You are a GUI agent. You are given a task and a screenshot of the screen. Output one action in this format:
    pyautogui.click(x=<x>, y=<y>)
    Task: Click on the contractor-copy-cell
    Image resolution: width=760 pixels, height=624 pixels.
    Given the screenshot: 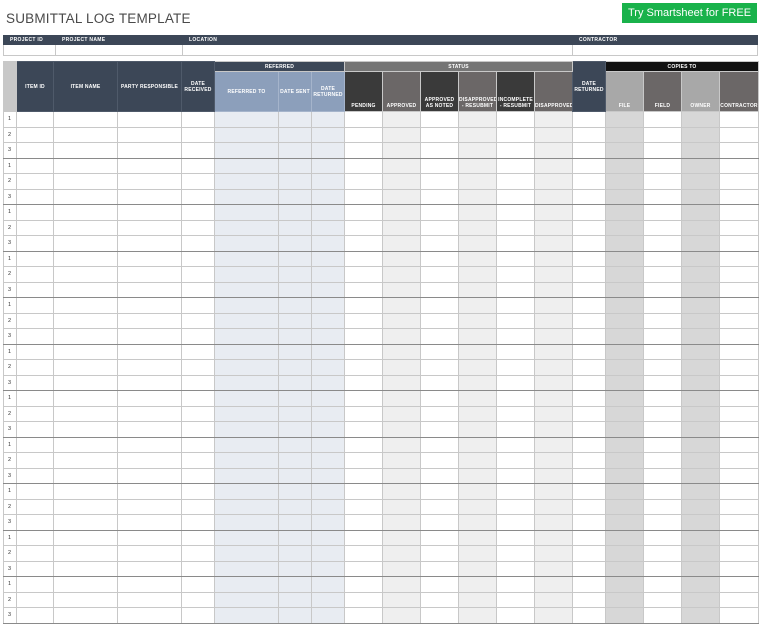 What is the action you would take?
    pyautogui.click(x=739, y=320)
    